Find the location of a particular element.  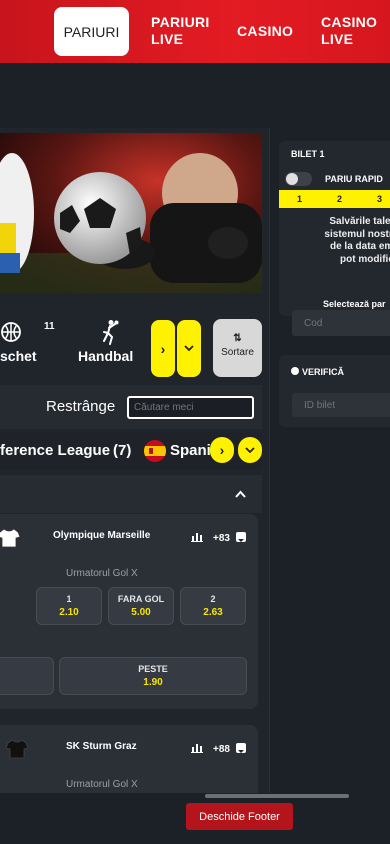

nav-tab-pariuri: PARIURI is located at coordinates (91, 31).